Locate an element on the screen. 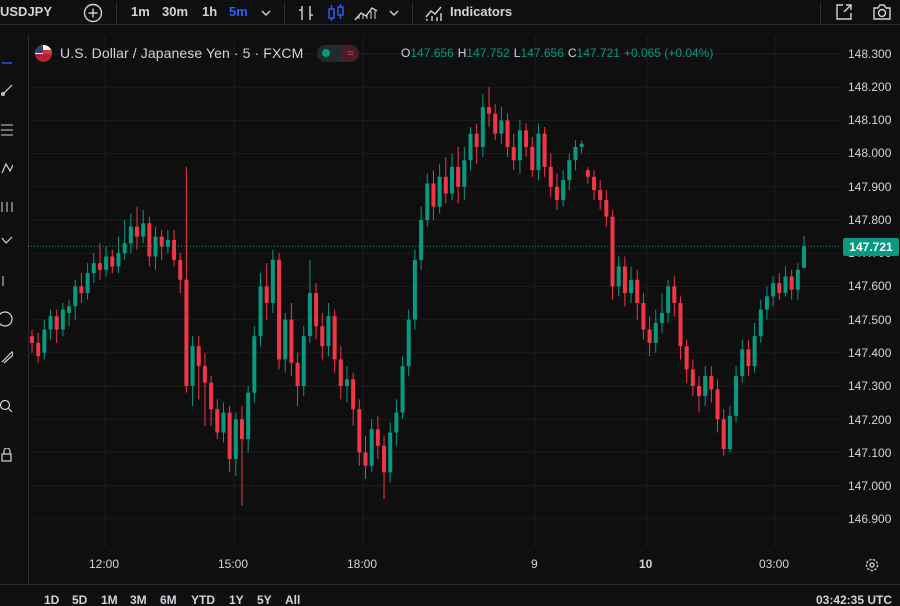 The height and width of the screenshot is (606, 900). interval-1h-button: 1h is located at coordinates (209, 11).